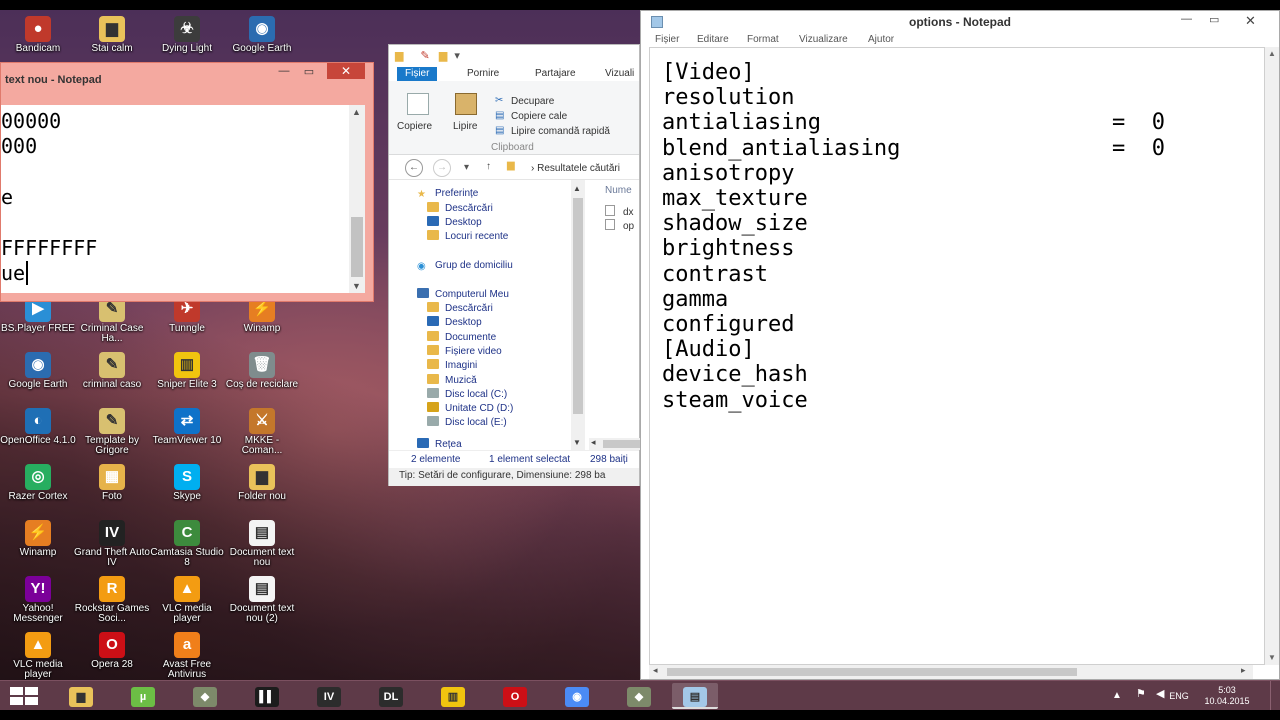  I want to click on desktop-icon: O Opera 28, so click(112, 651).